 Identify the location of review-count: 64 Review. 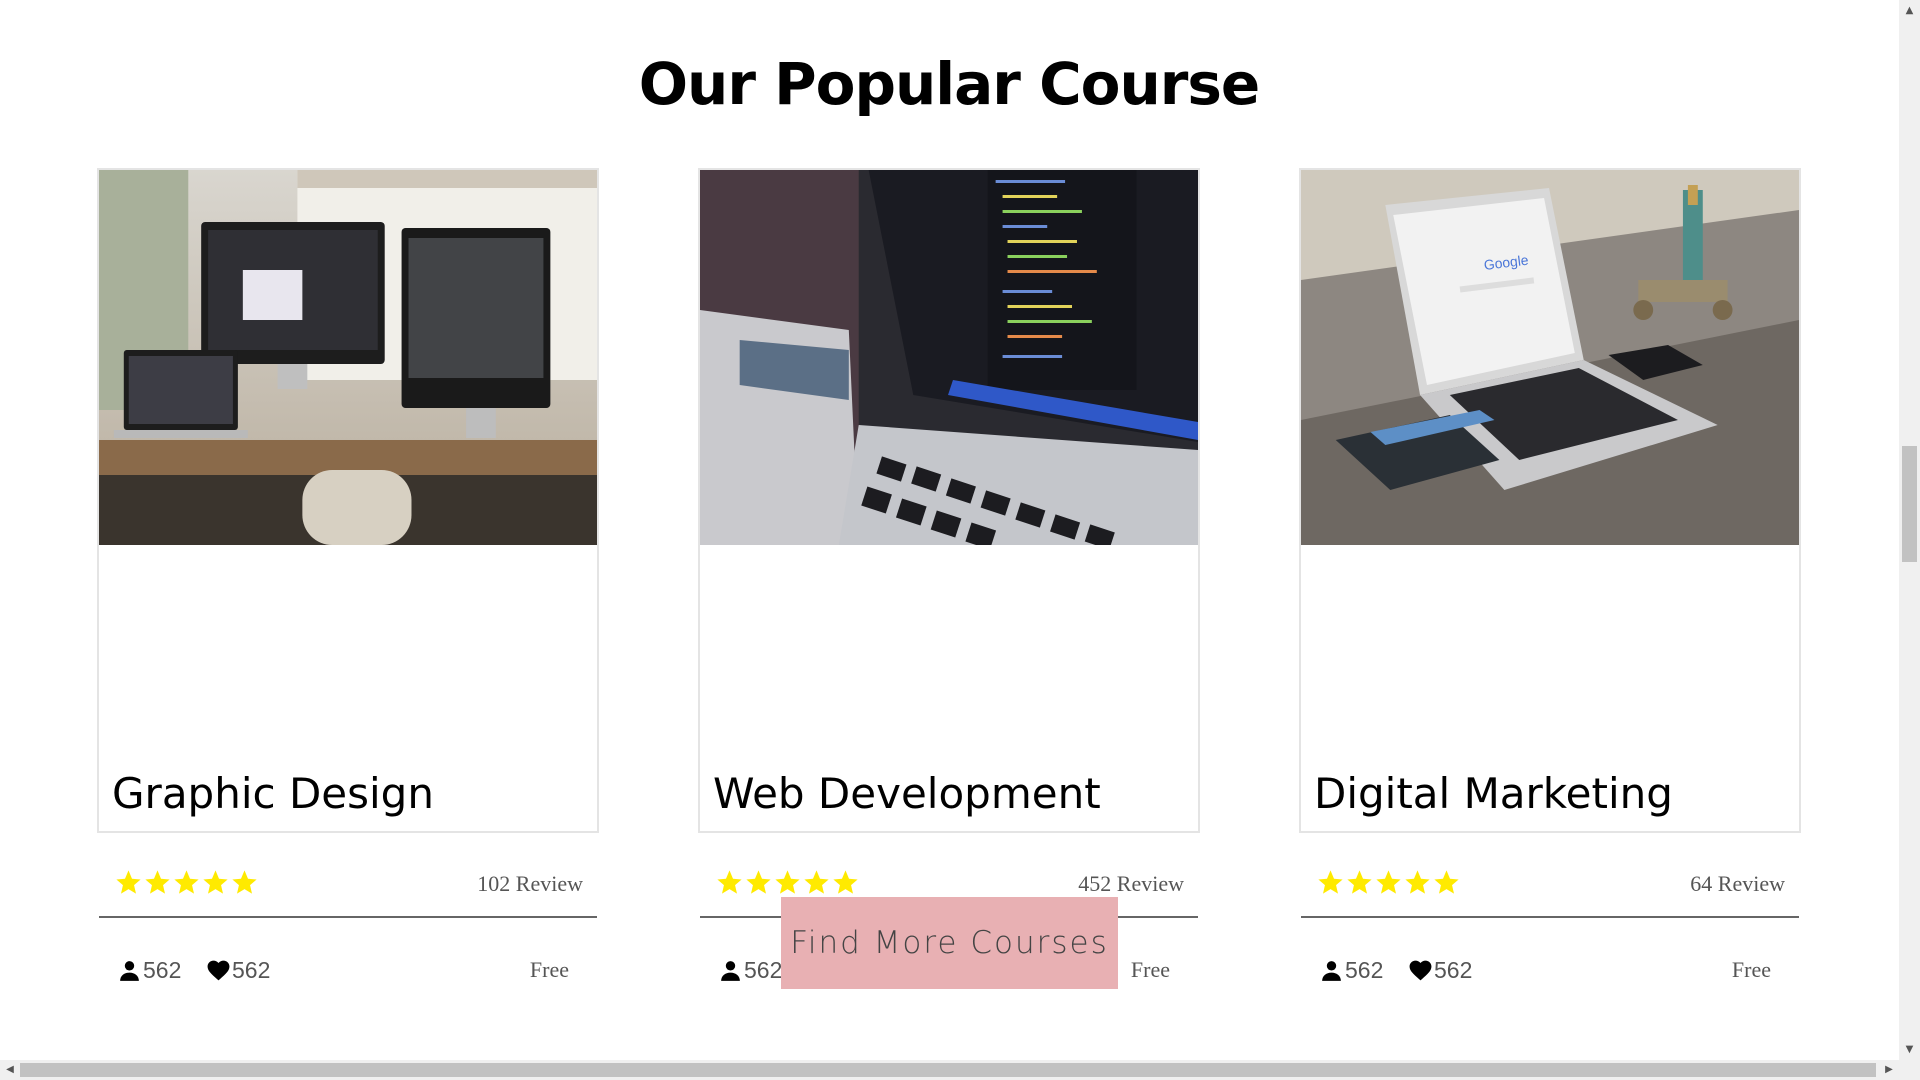
(1737, 883).